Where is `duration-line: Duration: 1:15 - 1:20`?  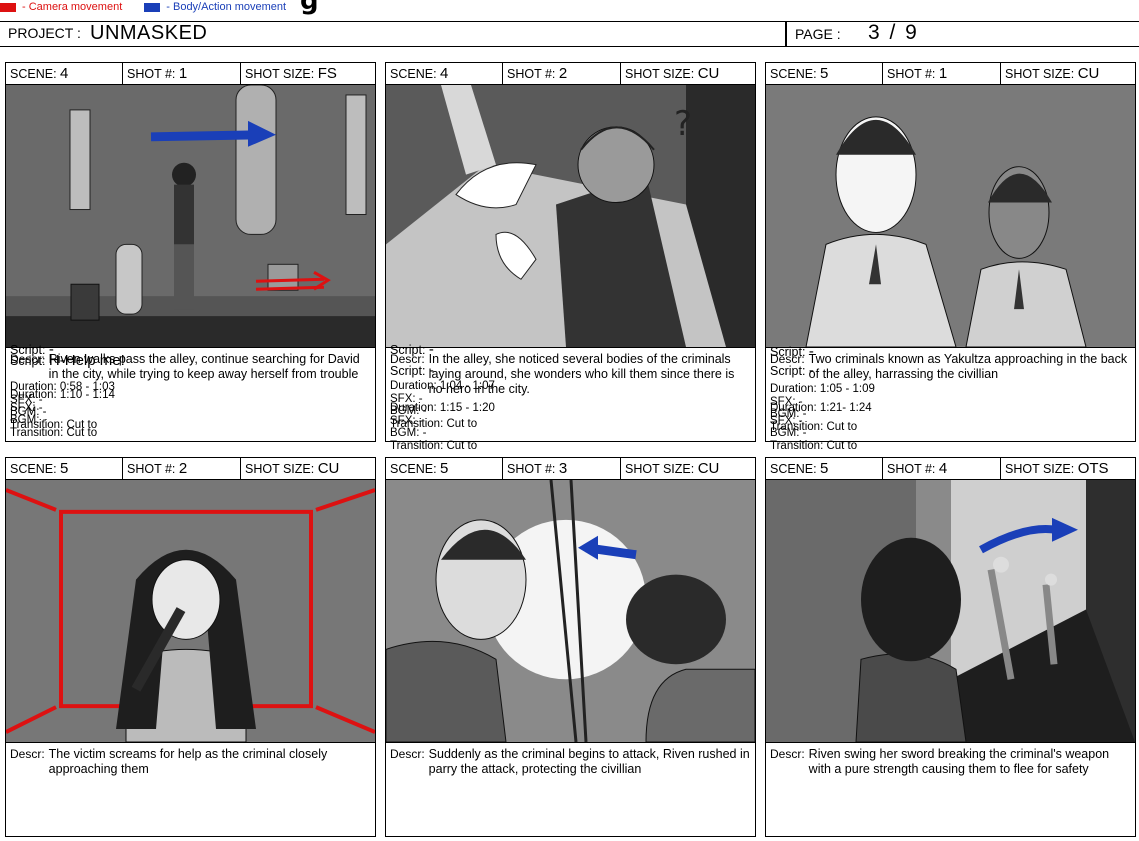 duration-line: Duration: 1:15 - 1:20 is located at coordinates (442, 408).